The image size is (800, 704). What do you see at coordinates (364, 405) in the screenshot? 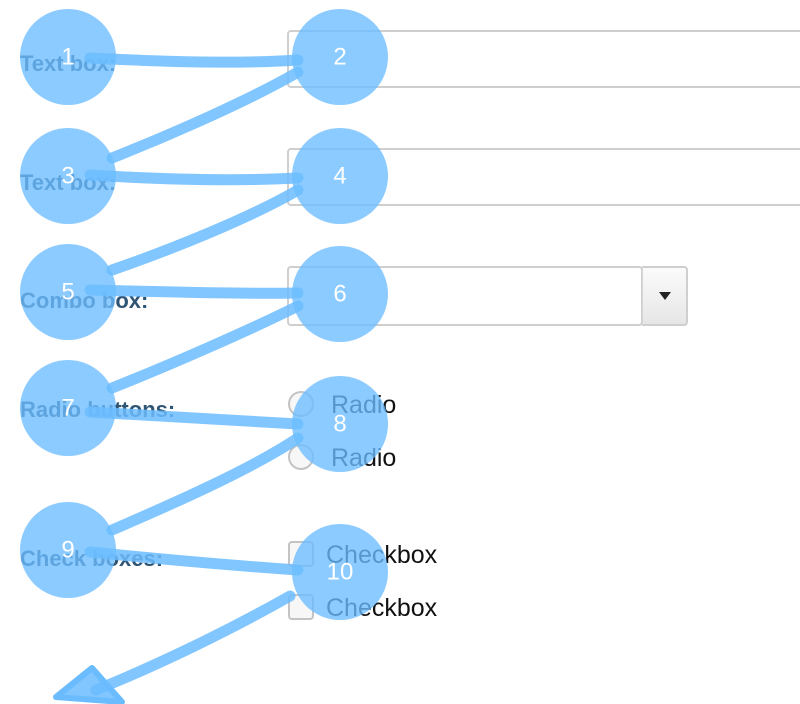
I see `radio-option-label-1: Radio` at bounding box center [364, 405].